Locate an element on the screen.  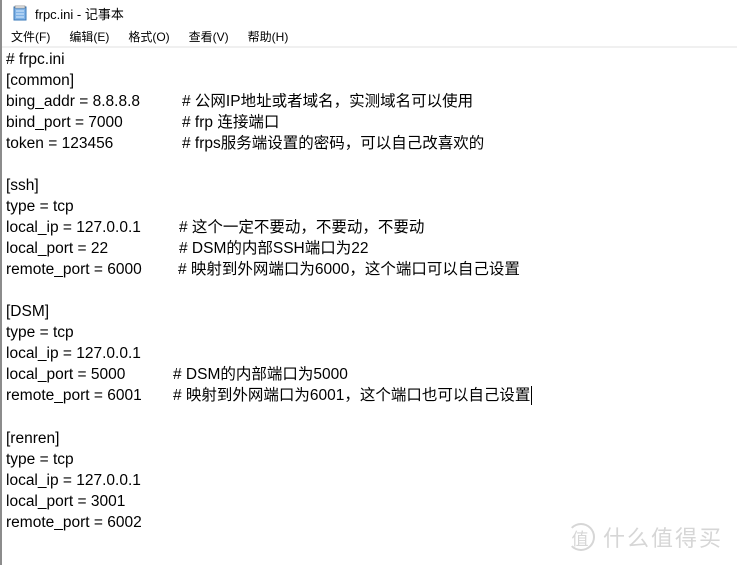
editor-line: [common] is located at coordinates (40, 81).